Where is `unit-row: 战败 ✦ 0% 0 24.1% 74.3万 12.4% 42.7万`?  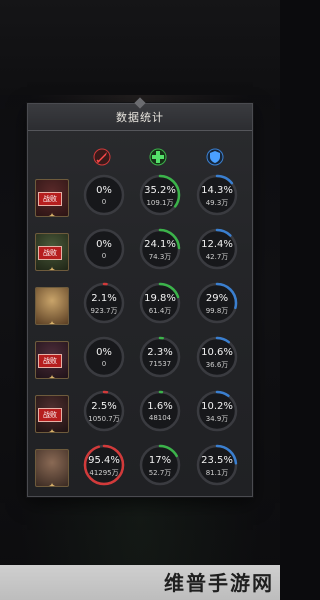 unit-row: 战败 ✦ 0% 0 24.1% 74.3万 12.4% 42.7万 is located at coordinates (140, 253).